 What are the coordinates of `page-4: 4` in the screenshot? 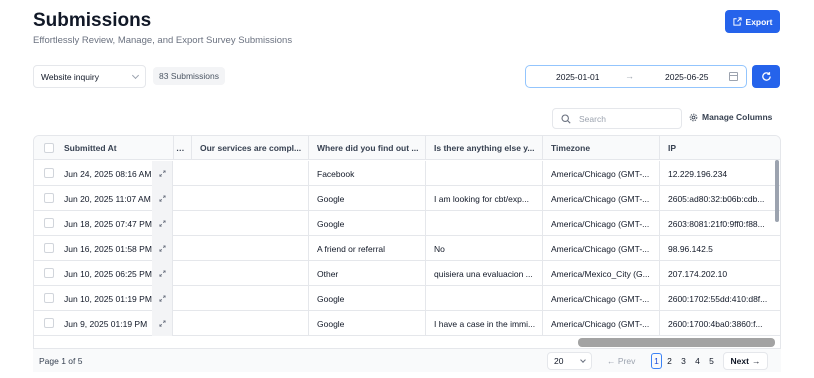 It's located at (697, 361).